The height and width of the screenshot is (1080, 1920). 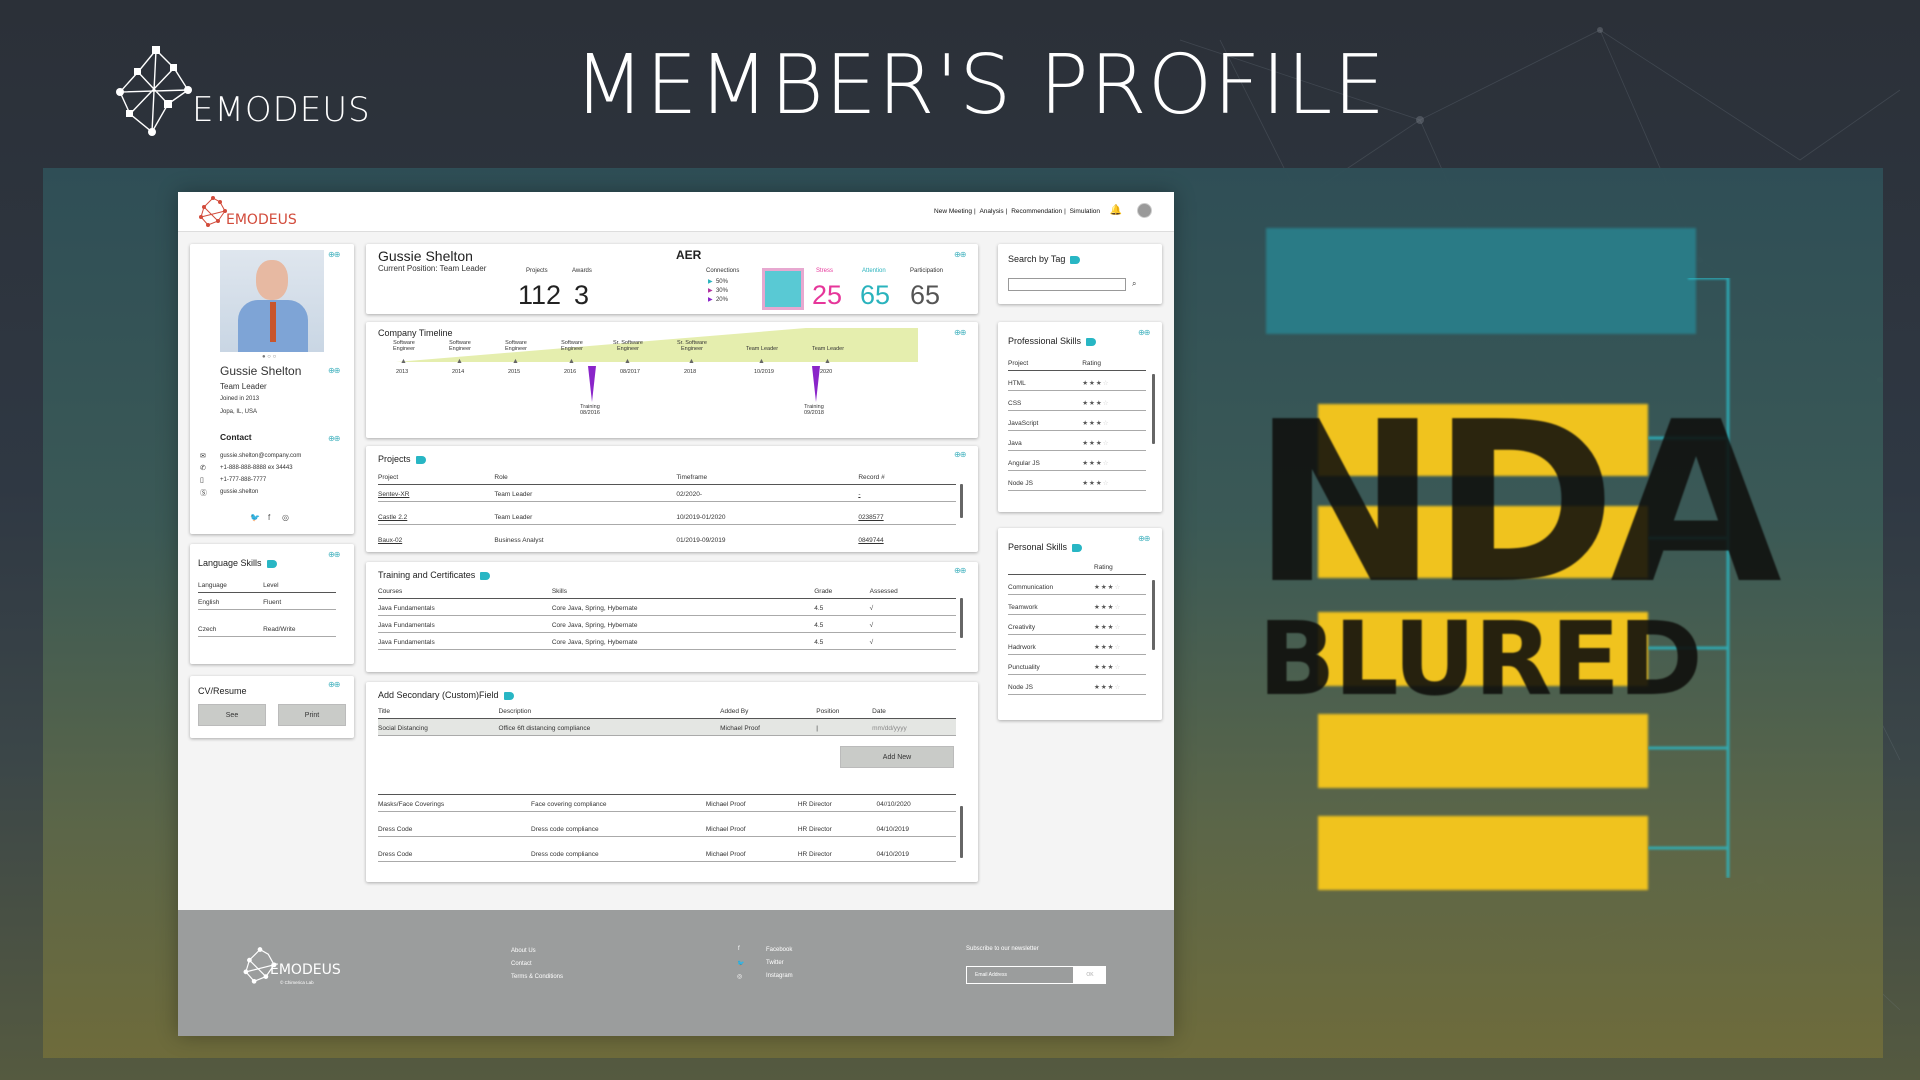 What do you see at coordinates (764, 372) in the screenshot?
I see `timeline-date: 10/2019` at bounding box center [764, 372].